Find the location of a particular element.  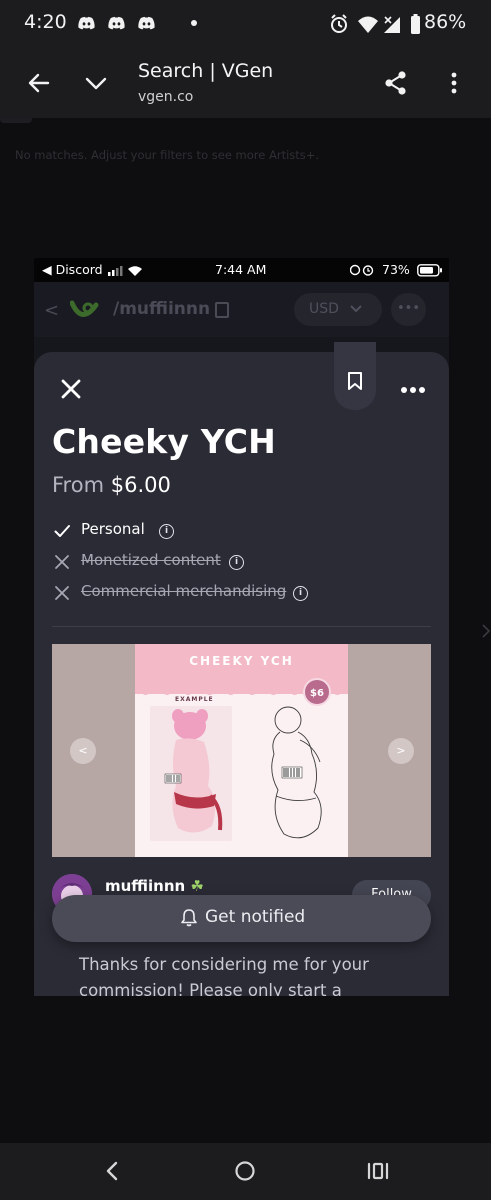

alarm-icon is located at coordinates (339, 23).